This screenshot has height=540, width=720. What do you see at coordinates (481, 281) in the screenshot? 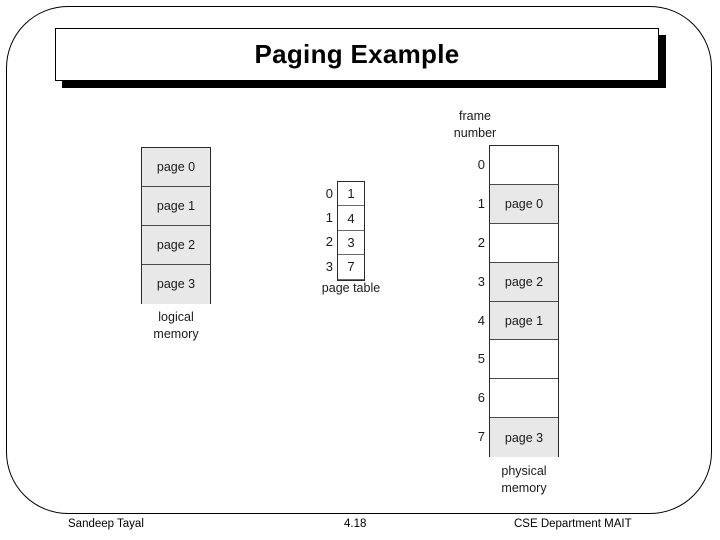
I see `frame-index: 3` at bounding box center [481, 281].